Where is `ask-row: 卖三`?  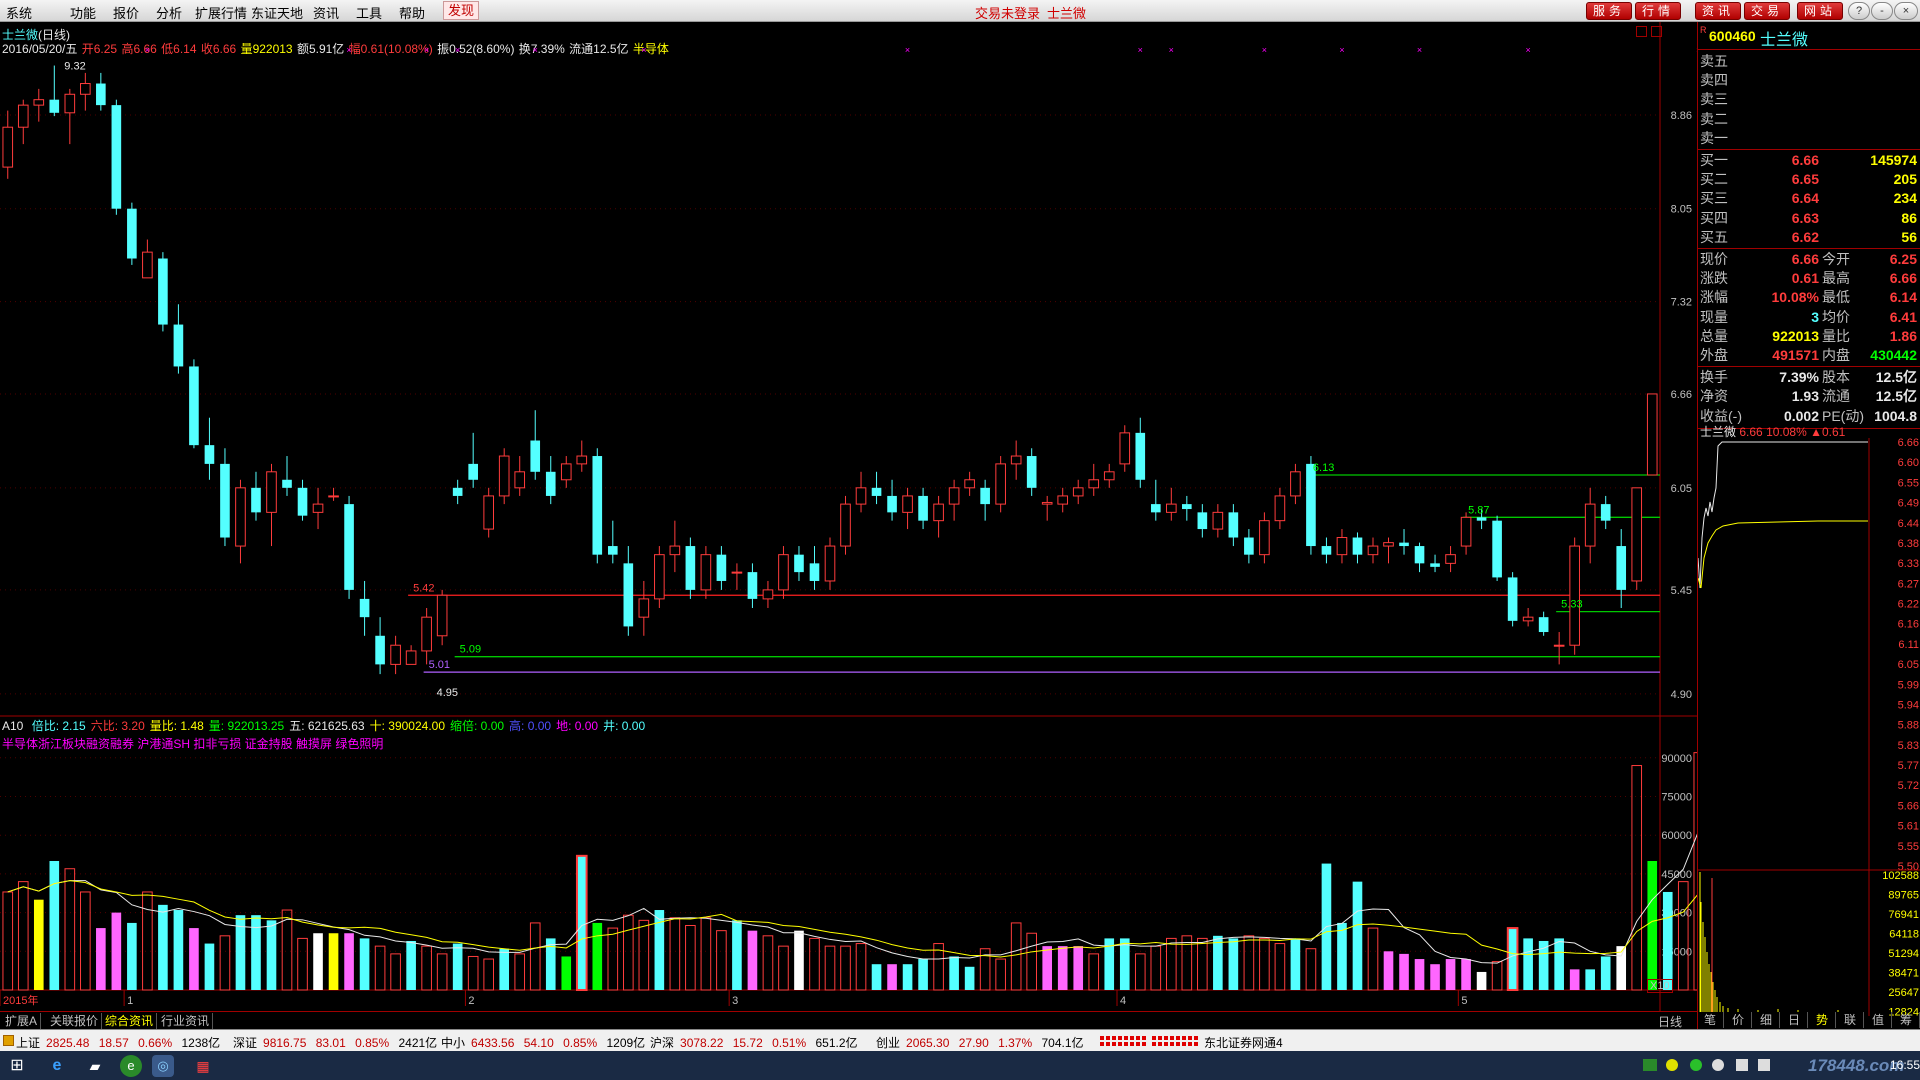 ask-row: 卖三 is located at coordinates (1809, 99).